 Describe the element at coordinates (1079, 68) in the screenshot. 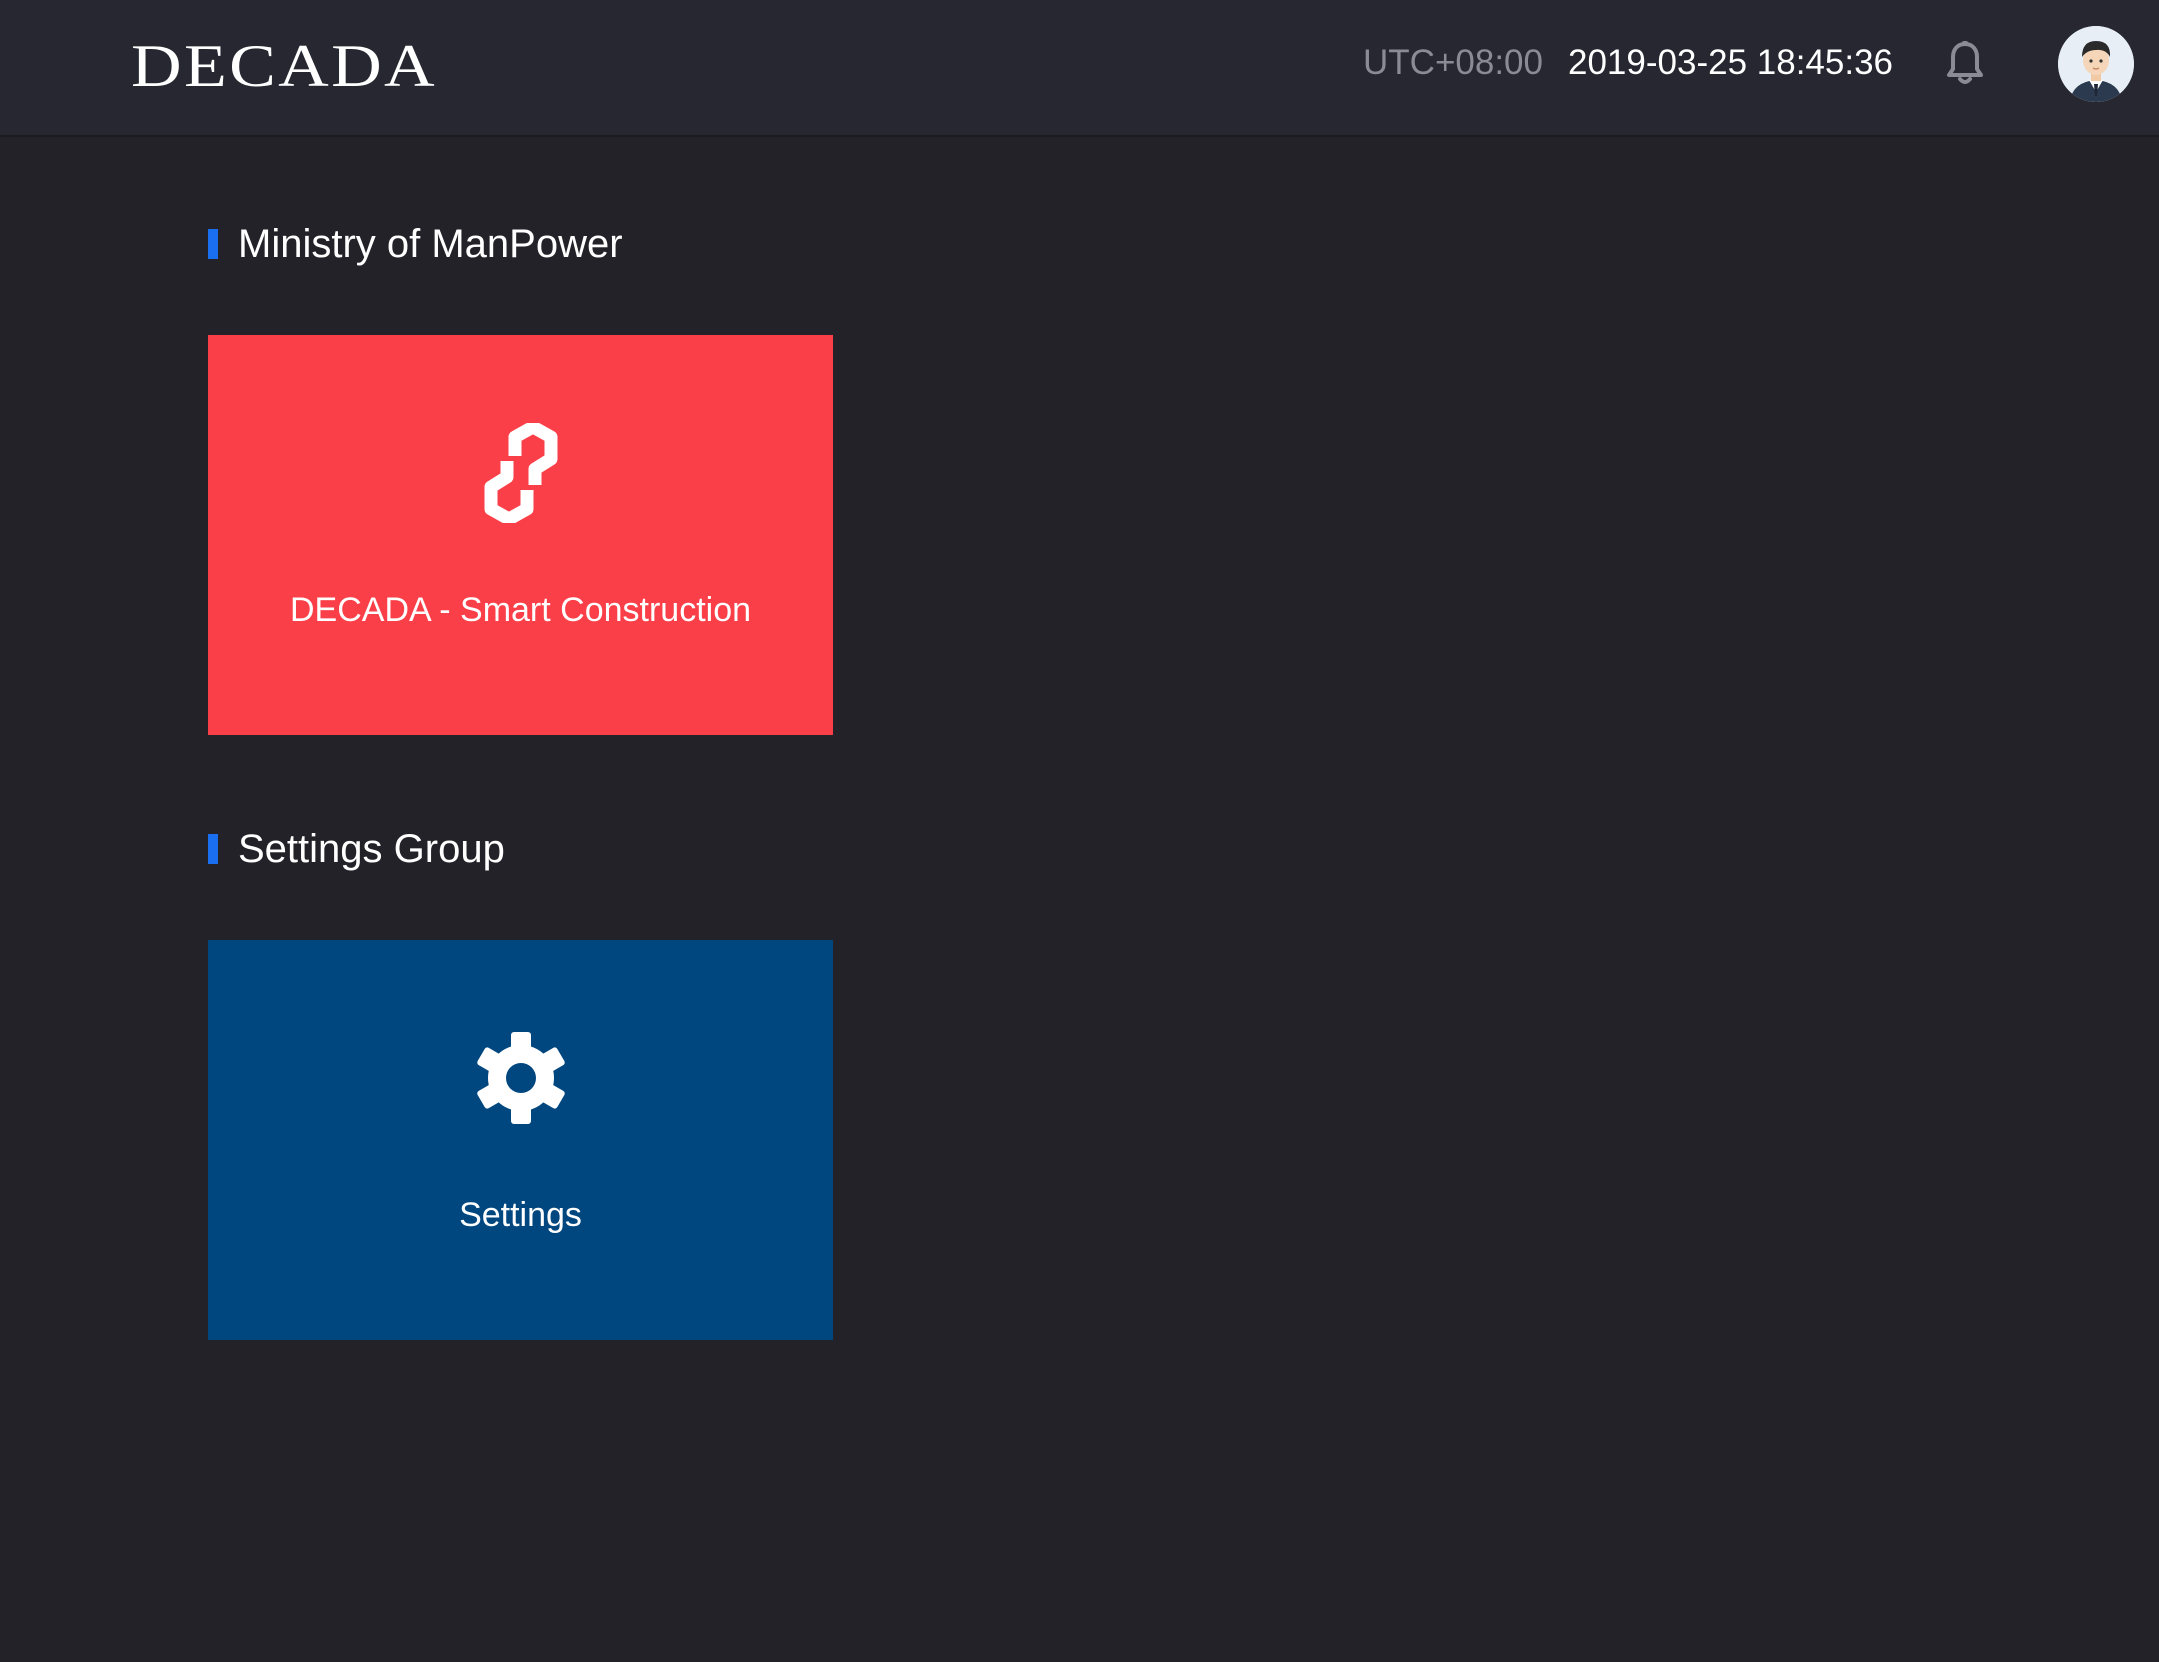

I see `top-bar: DECADA UTC+08:00 2019-03-25 18:45:36` at that location.